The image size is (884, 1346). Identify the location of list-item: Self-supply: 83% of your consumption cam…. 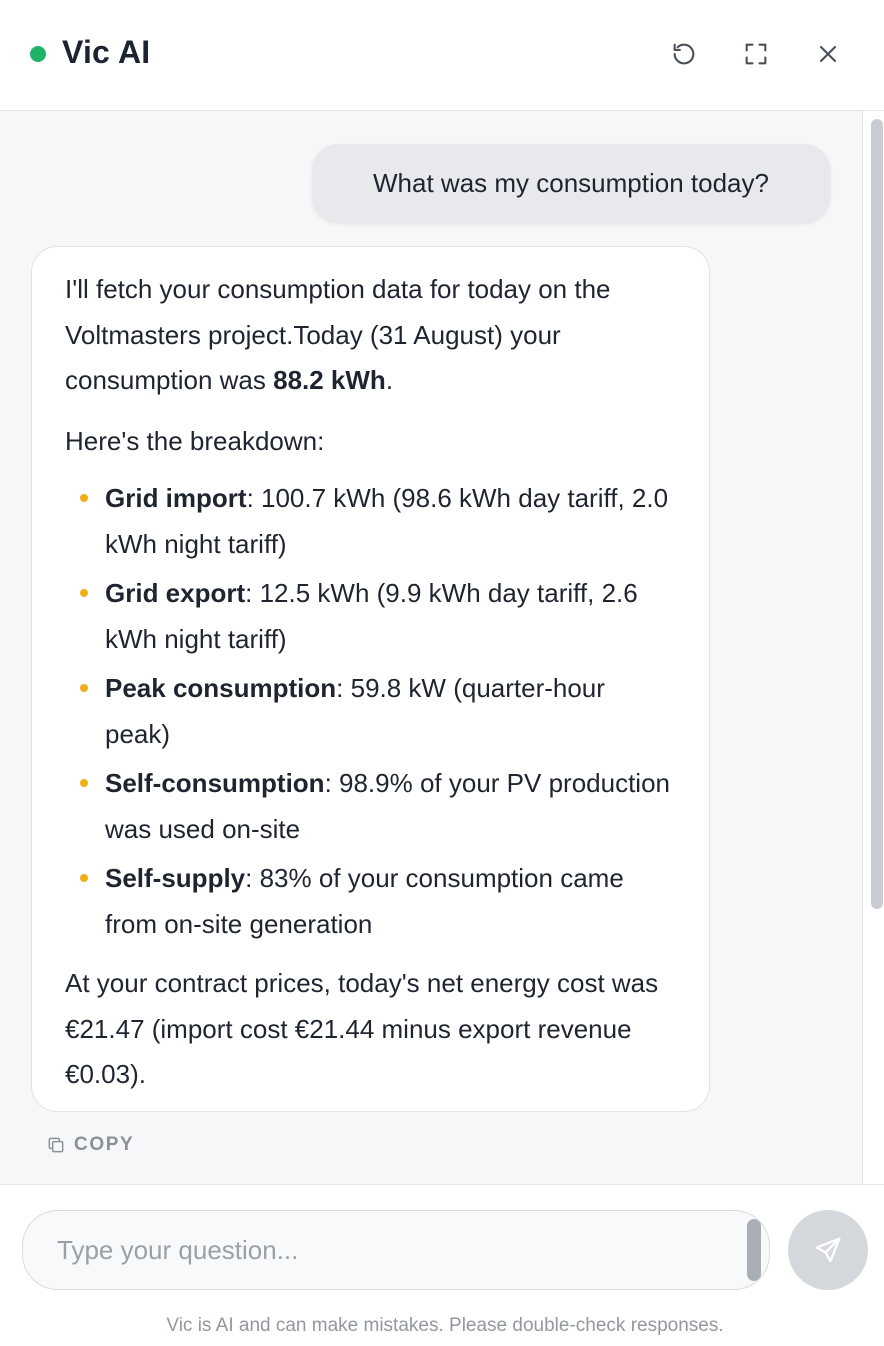
(371, 901).